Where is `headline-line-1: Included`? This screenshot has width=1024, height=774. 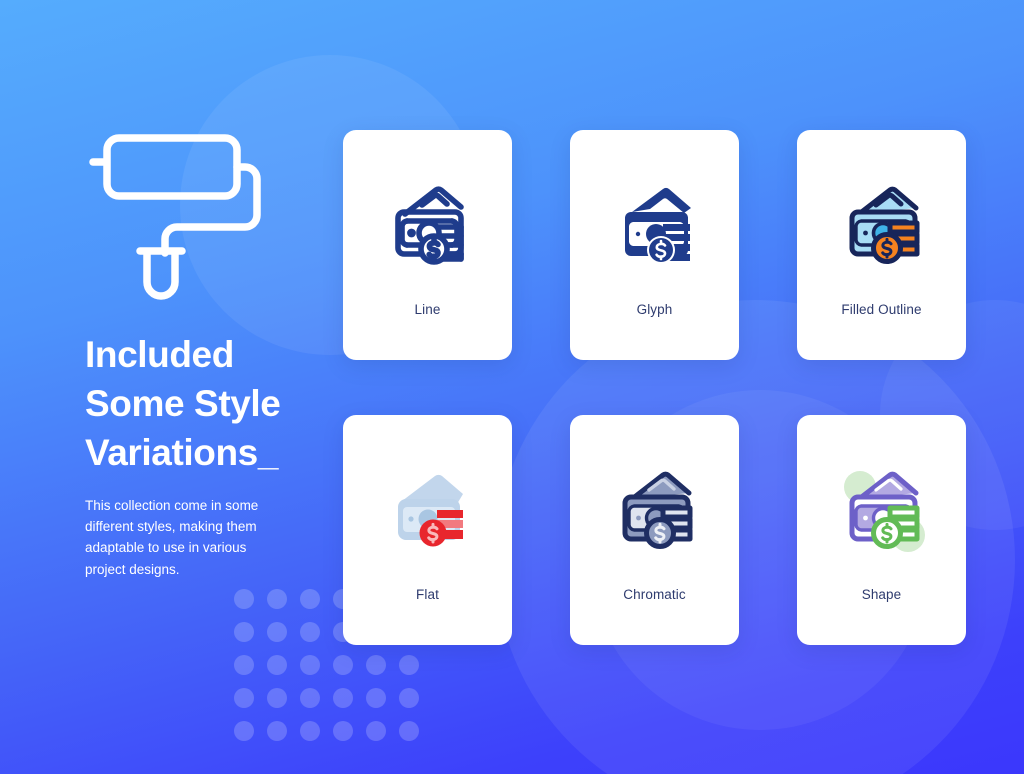 headline-line-1: Included is located at coordinates (159, 354).